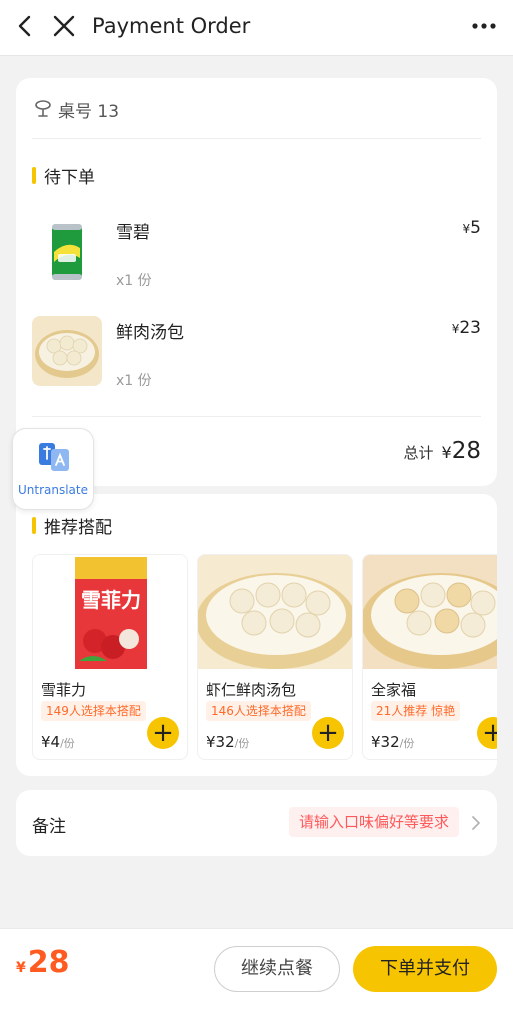 Image resolution: width=513 pixels, height=1024 pixels. I want to click on recommend-title-text: 推荐搭配, so click(78, 527).